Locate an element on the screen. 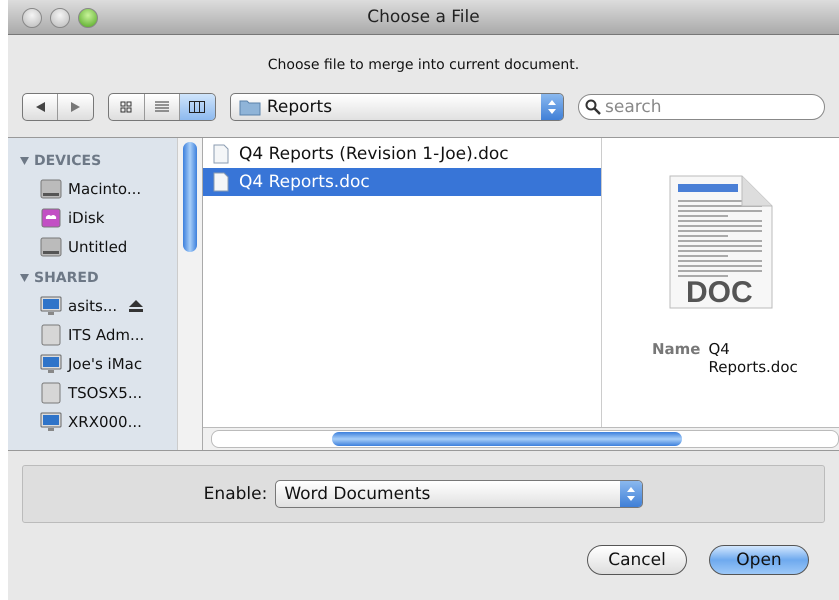 This screenshot has width=839, height=600. sidebar-section-header: SHARED is located at coordinates (98, 278).